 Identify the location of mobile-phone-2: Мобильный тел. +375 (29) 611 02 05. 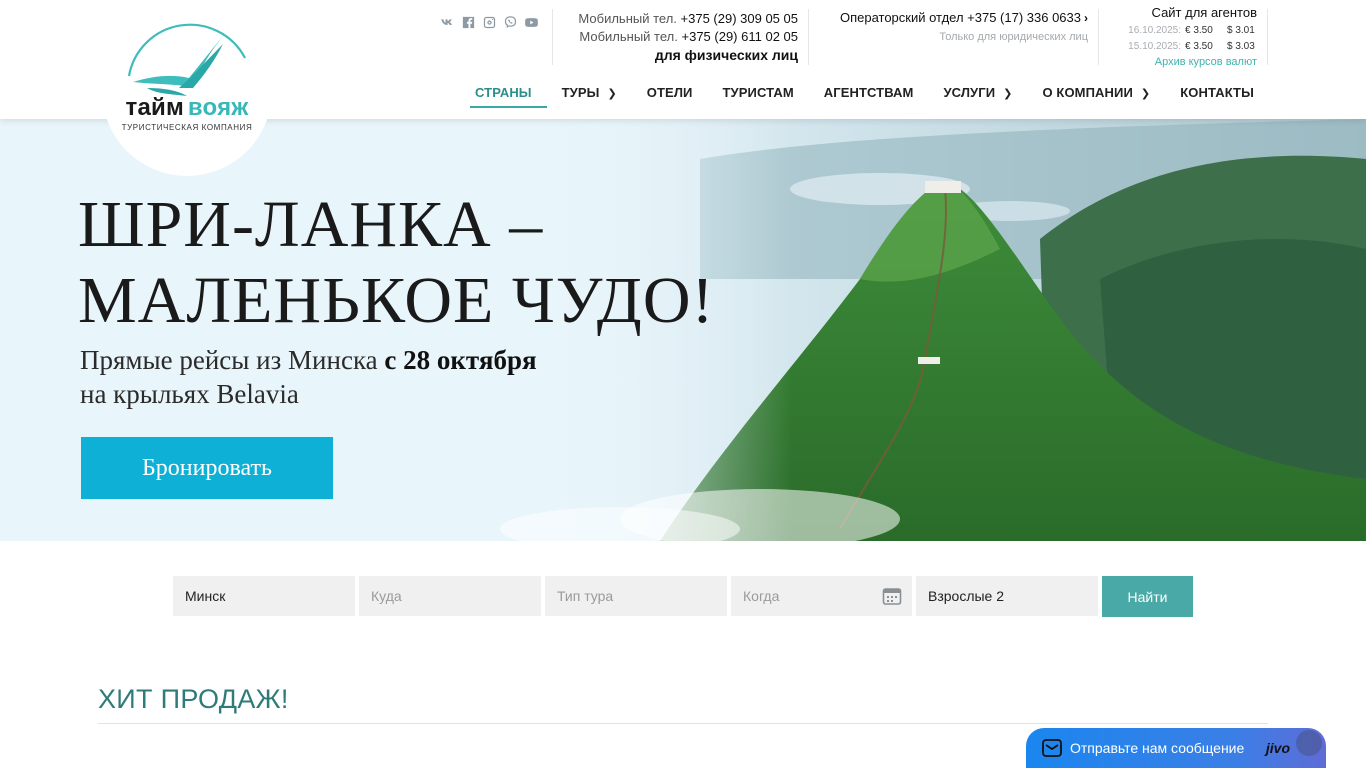
(679, 37).